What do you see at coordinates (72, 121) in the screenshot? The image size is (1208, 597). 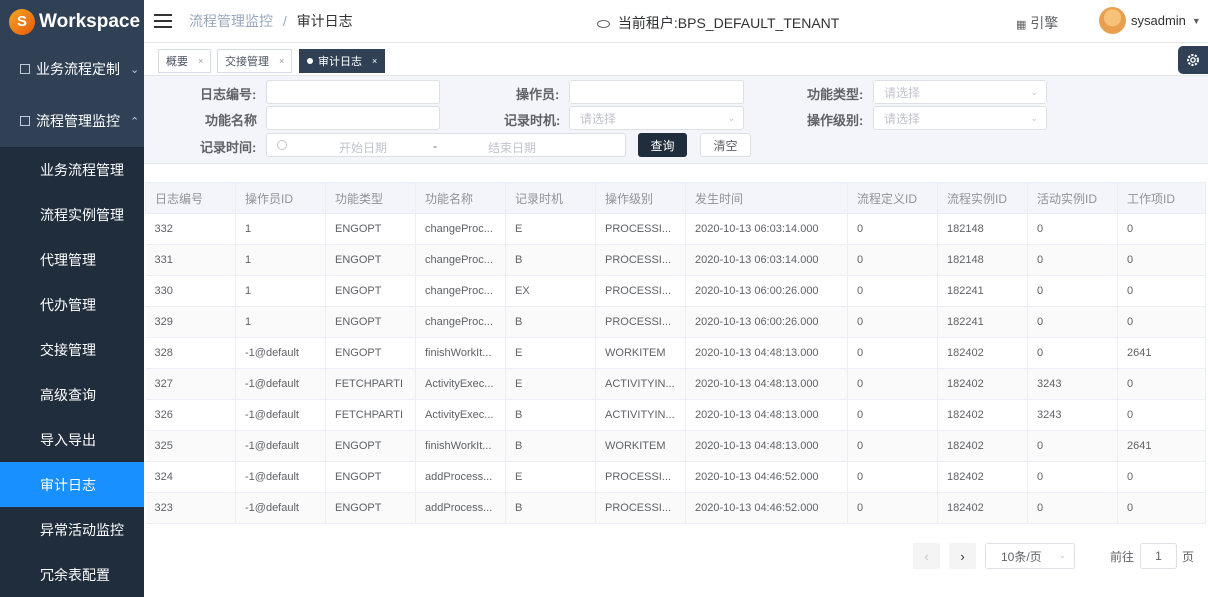 I see `sidebar-group-process-monitor: 流程管理监控 ⌃` at bounding box center [72, 121].